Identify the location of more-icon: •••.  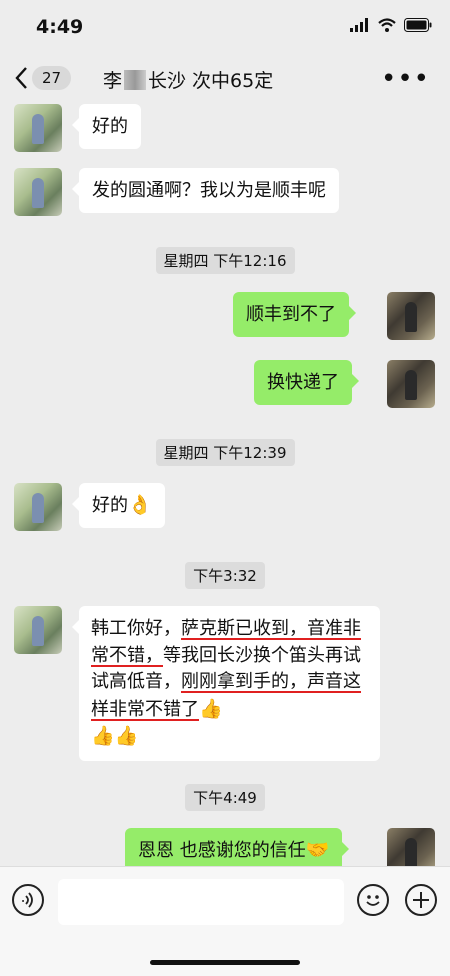
(405, 79).